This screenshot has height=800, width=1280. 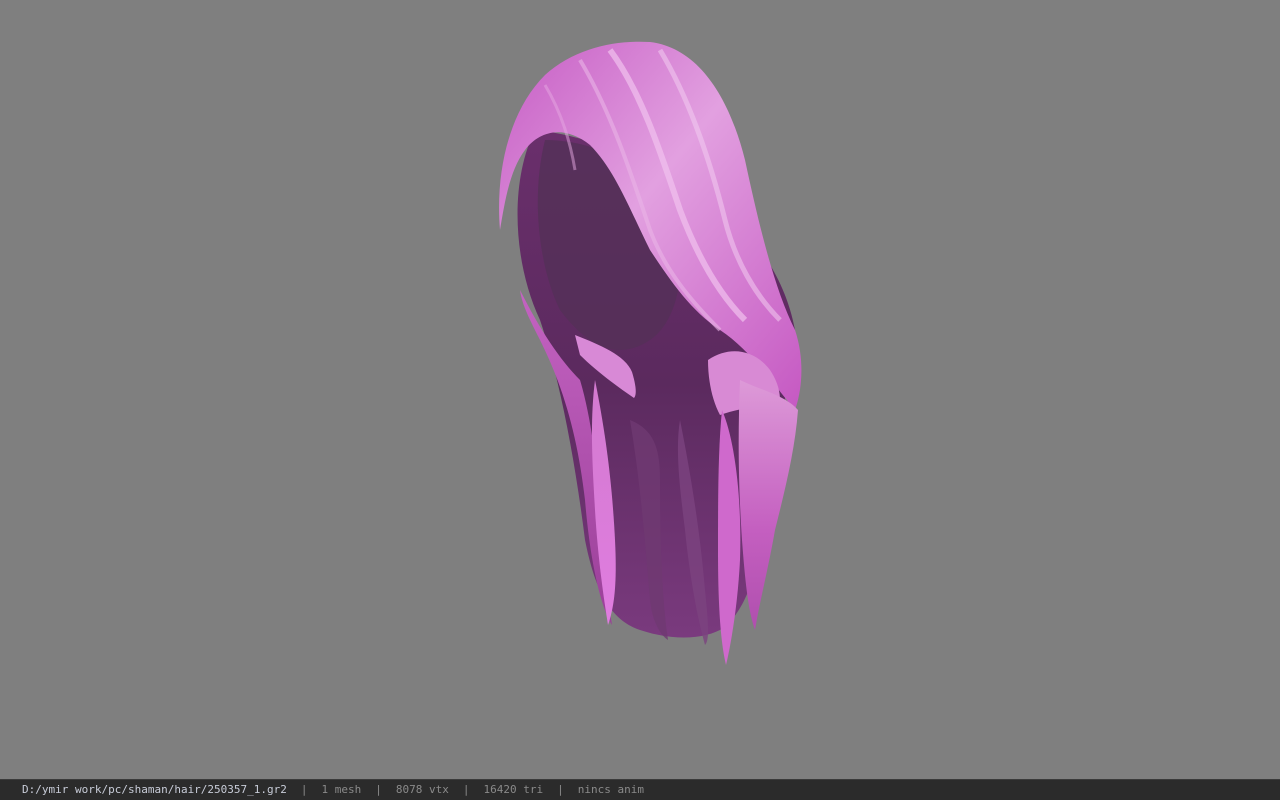 I want to click on triangle-count: 16420 tri, so click(x=513, y=789).